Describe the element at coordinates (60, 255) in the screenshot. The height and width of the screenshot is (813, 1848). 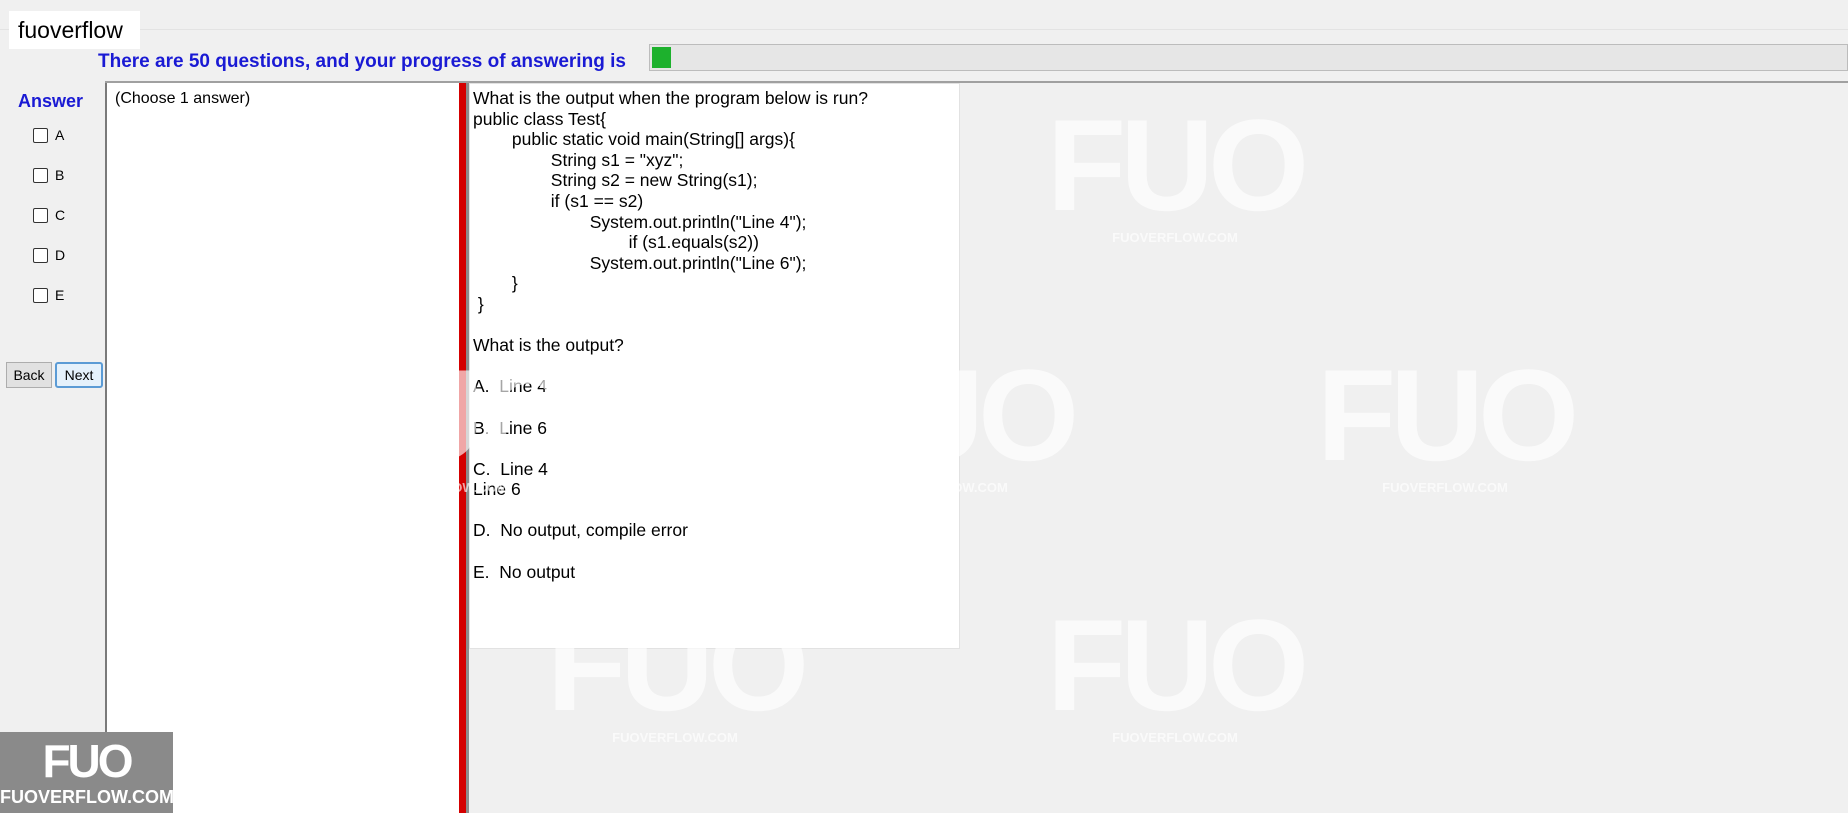
I see `option-d-label: D` at that location.